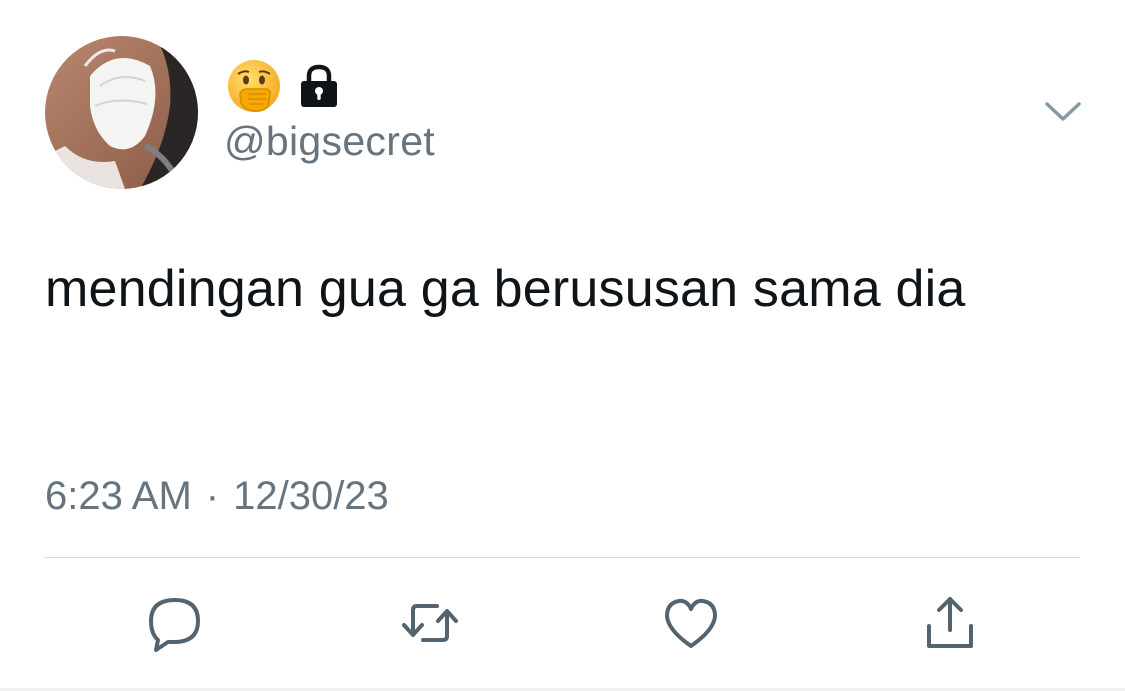 The image size is (1125, 691). Describe the element at coordinates (562, 557) in the screenshot. I see `divider` at that location.